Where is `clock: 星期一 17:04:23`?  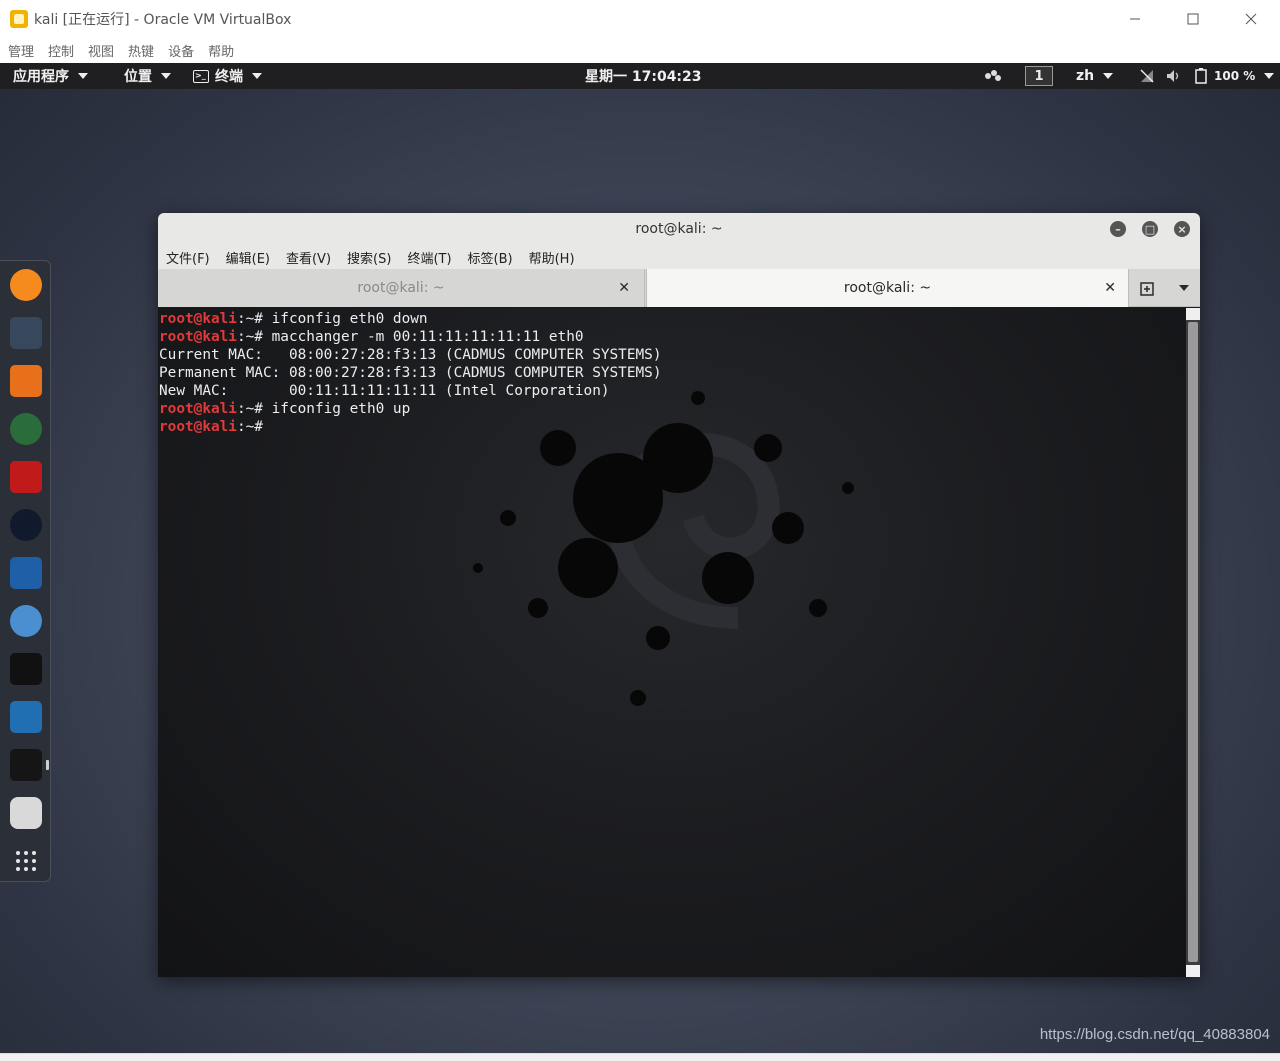
clock: 星期一 17:04:23 is located at coordinates (643, 76).